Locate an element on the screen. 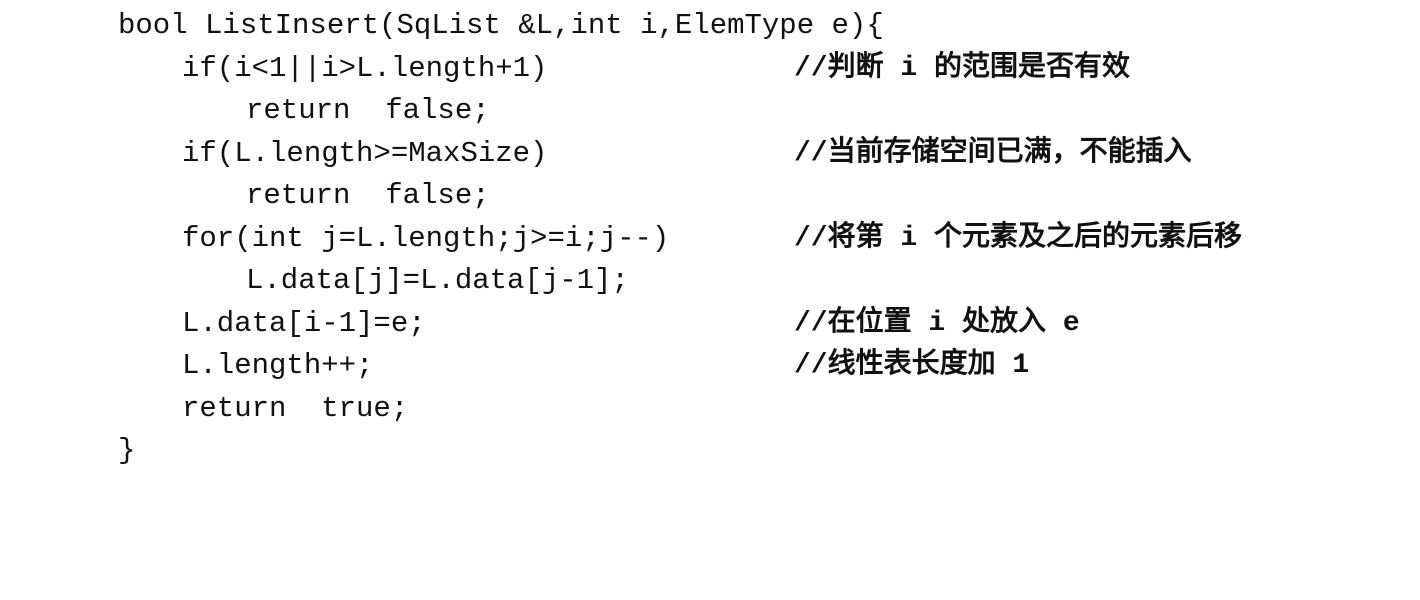 The image size is (1420, 600). code-comment: //将第 i 个元素及之后的元素后移 is located at coordinates (1018, 238).